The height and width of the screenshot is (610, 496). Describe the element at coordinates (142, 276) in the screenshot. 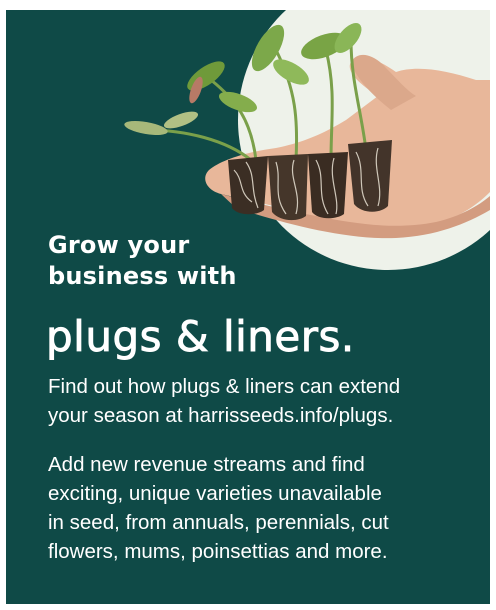

I see `headline-intro-line2: business with` at that location.